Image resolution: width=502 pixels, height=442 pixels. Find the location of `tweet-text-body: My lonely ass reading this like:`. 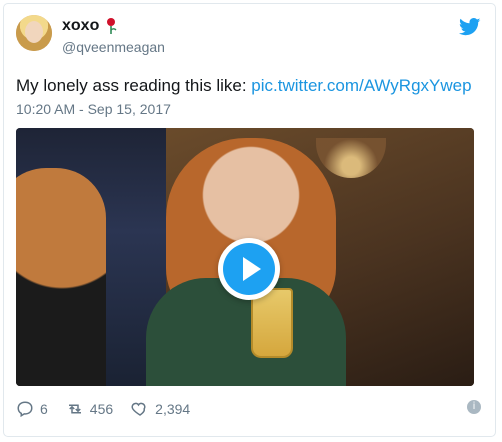

tweet-text-body: My lonely ass reading this like: is located at coordinates (134, 85).